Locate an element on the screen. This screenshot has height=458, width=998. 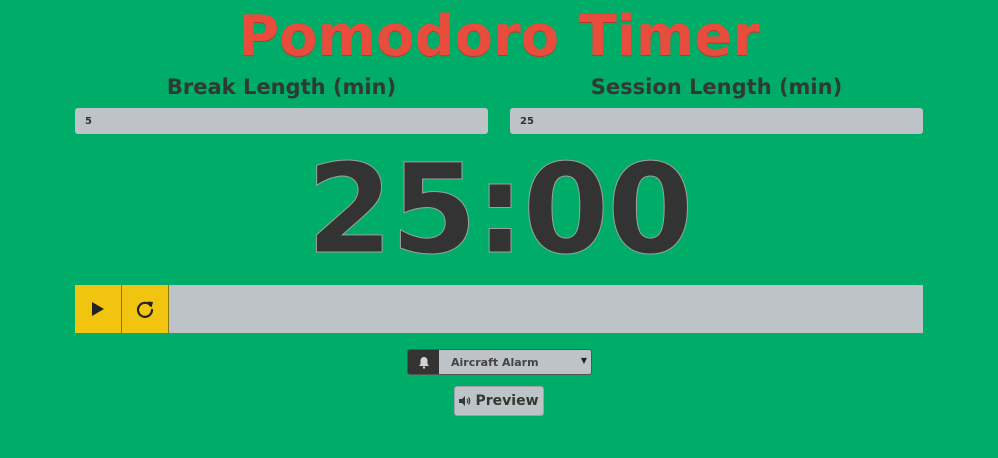
break-length-group: Break Length (min) is located at coordinates (281, 103).